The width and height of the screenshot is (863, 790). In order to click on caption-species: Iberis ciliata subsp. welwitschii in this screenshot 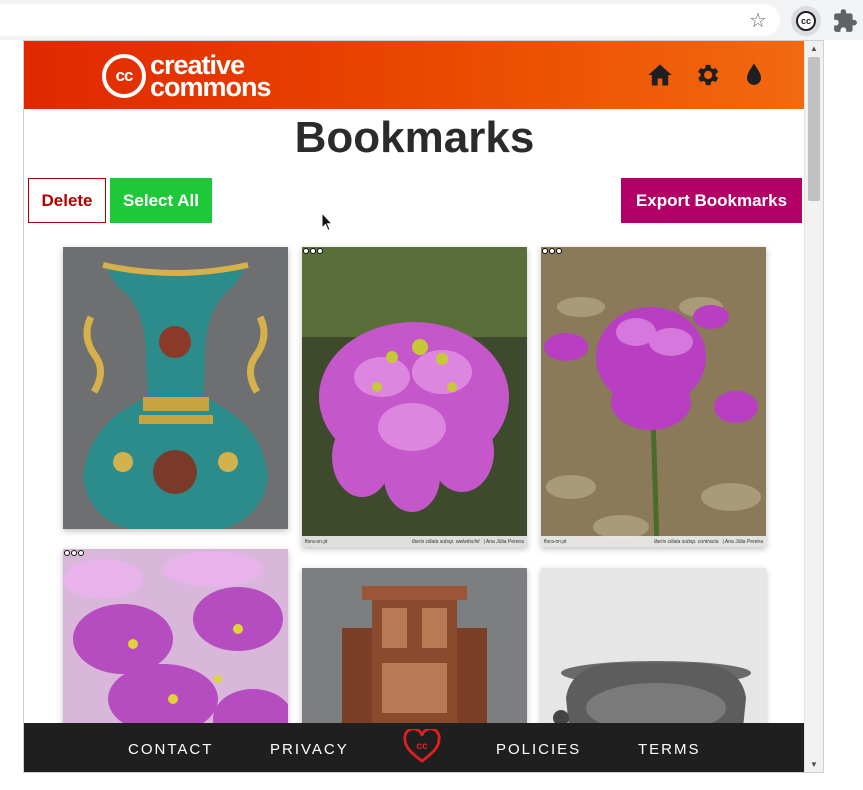, I will do `click(445, 541)`.